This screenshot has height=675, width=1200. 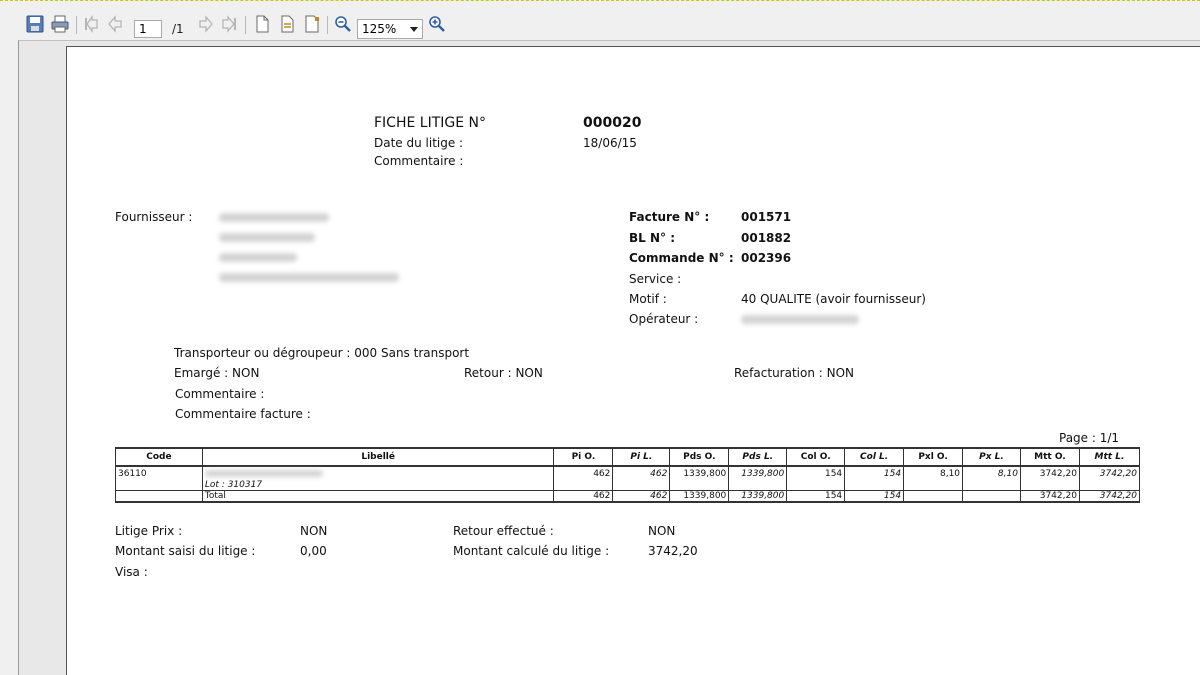 I want to click on printer-icon, so click(x=60, y=24).